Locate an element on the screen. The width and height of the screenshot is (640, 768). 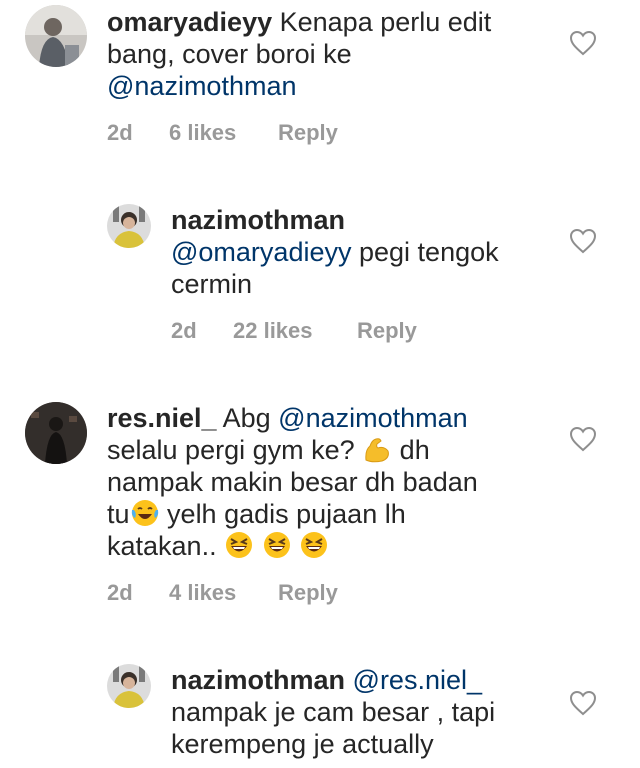
tears-of-joy-emoji is located at coordinates (145, 513).